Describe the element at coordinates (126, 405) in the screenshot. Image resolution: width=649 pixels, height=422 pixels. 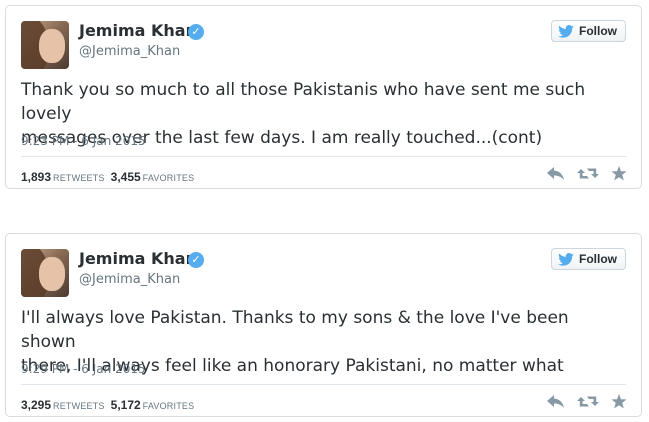
I see `favorite-count: 5,172` at that location.